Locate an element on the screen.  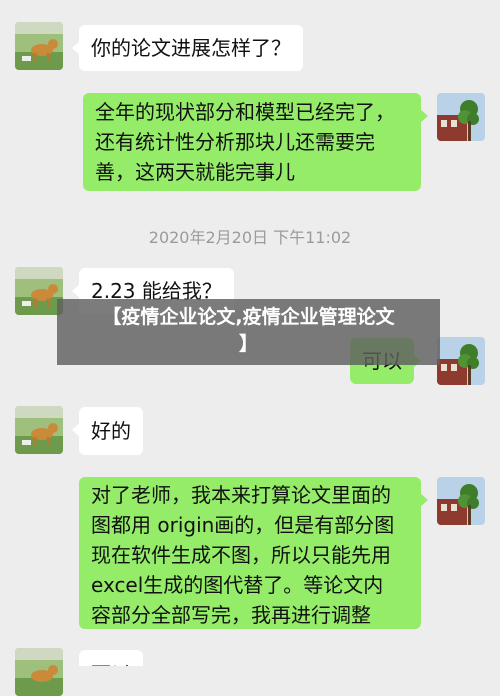
message-line: excel生成的图代替了。等论文内 is located at coordinates (237, 585).